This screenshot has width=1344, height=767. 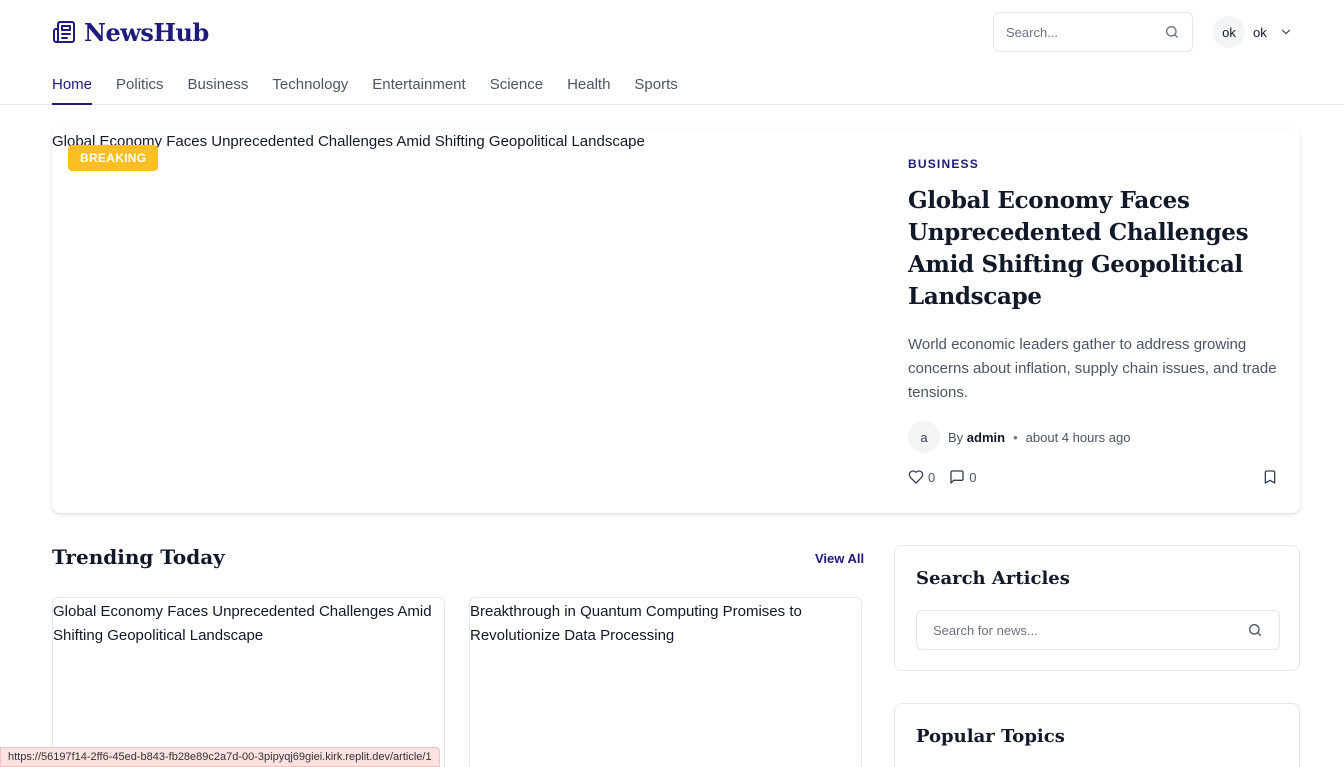 What do you see at coordinates (1260, 32) in the screenshot?
I see `user-name: ok` at bounding box center [1260, 32].